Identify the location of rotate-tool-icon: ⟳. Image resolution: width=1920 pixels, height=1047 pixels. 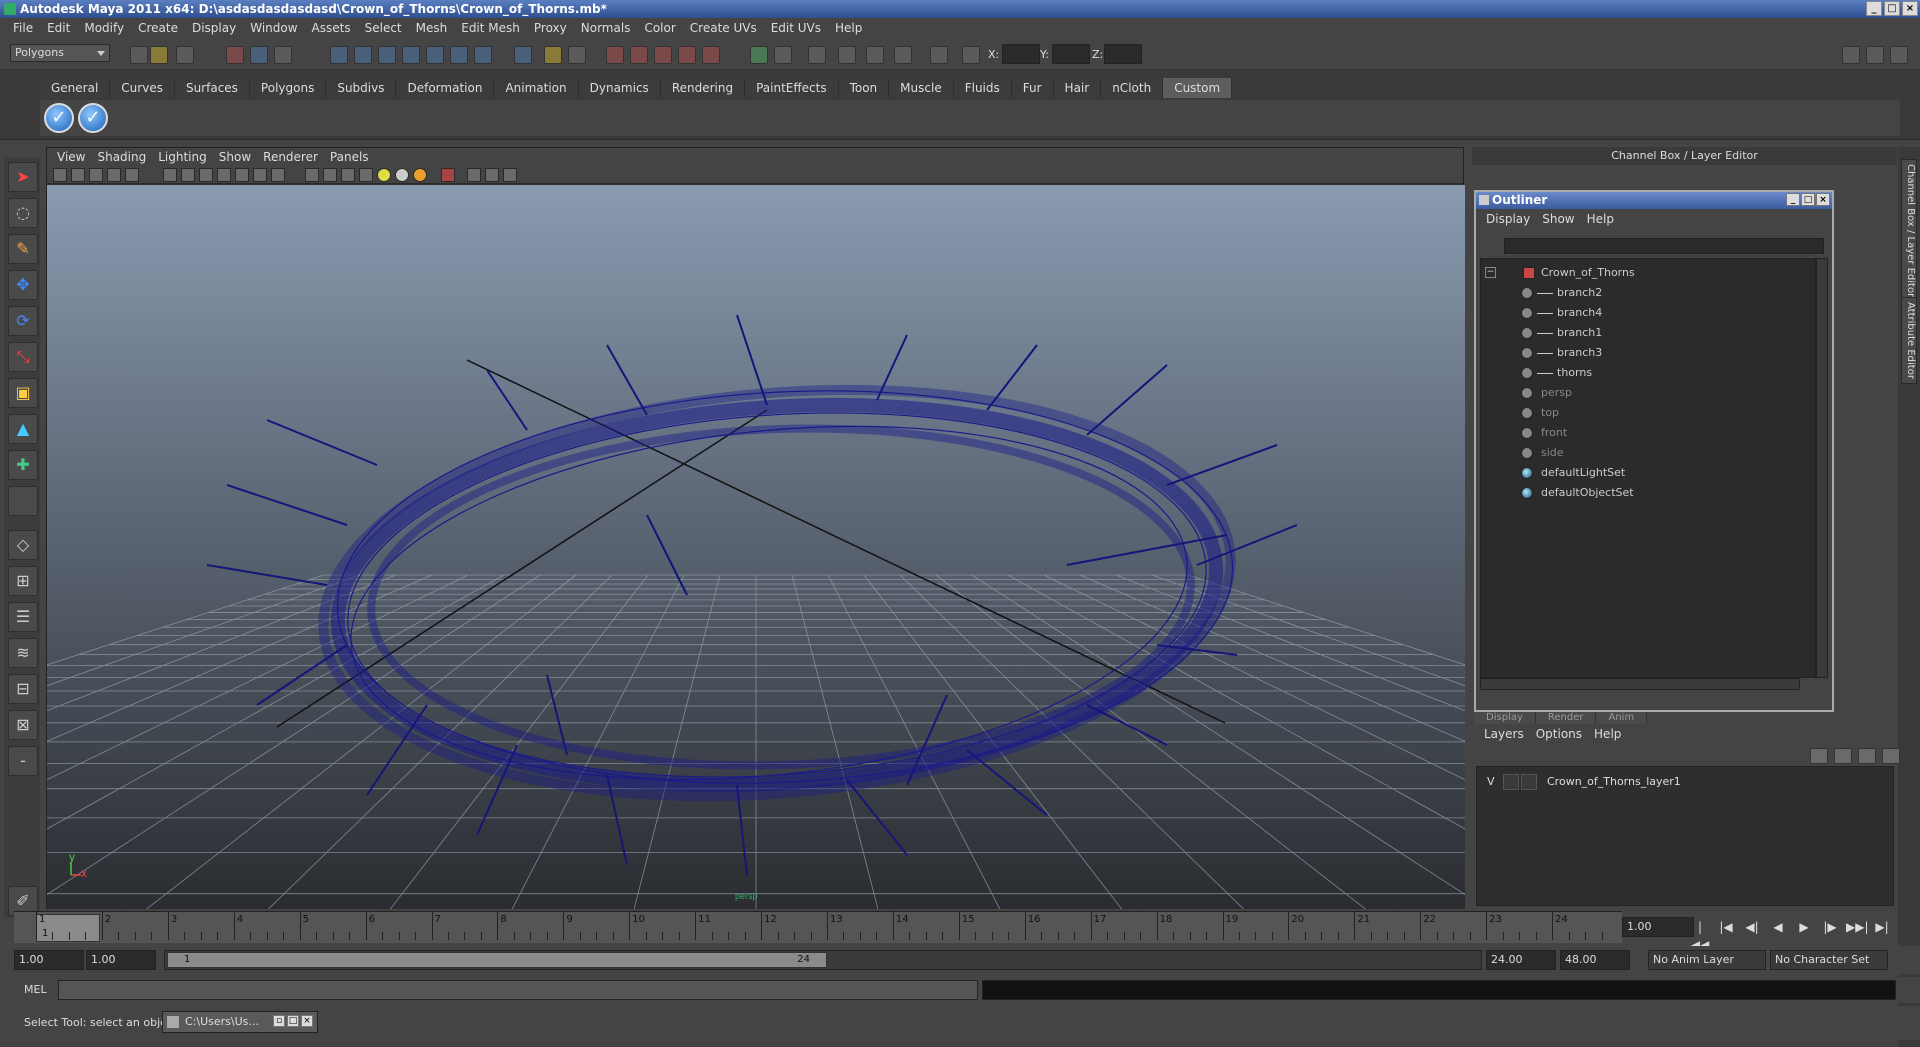
(23, 321).